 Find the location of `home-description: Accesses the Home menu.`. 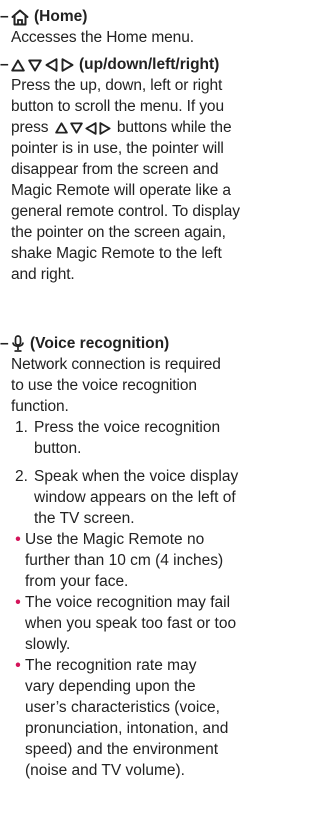

home-description: Accesses the Home menu. is located at coordinates (102, 37).